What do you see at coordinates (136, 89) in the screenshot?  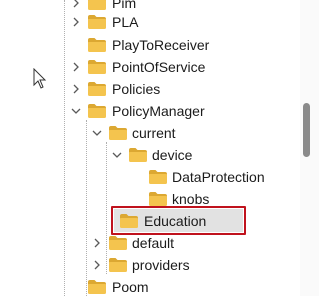 I see `tree-item-label: Policies` at bounding box center [136, 89].